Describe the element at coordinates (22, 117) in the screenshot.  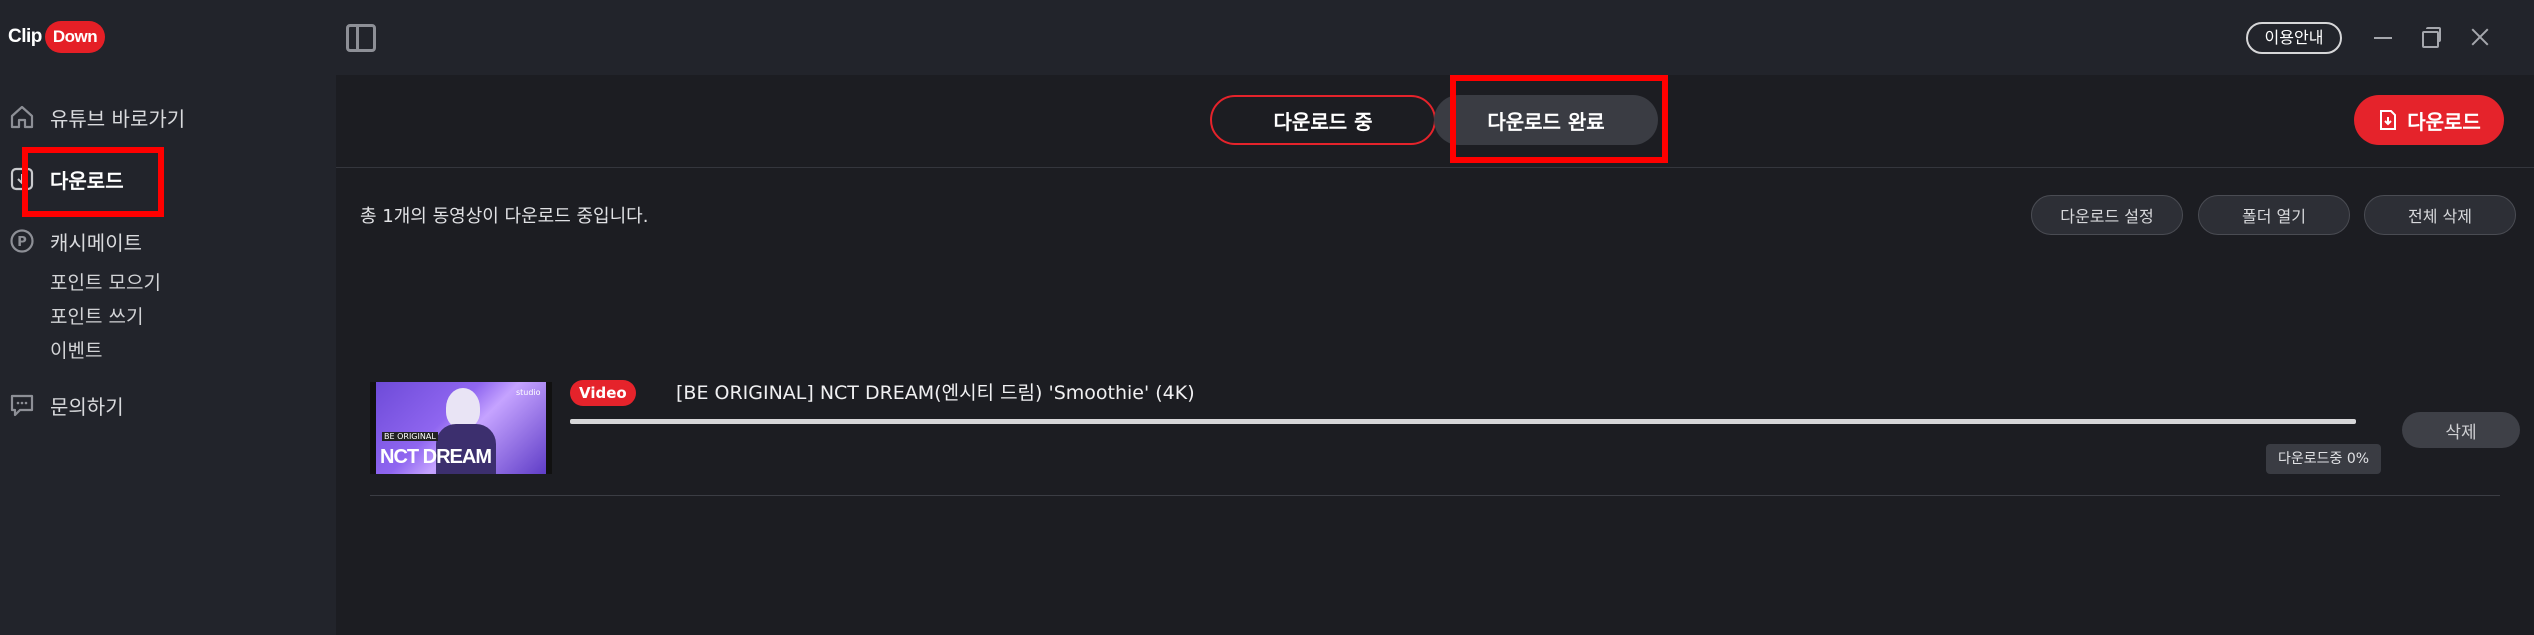
I see `home-icon` at that location.